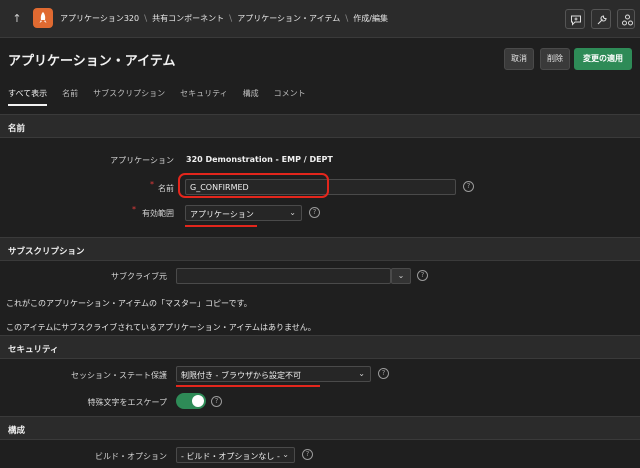  Describe the element at coordinates (33, 350) in the screenshot. I see `section-title: セキュリティ` at that location.